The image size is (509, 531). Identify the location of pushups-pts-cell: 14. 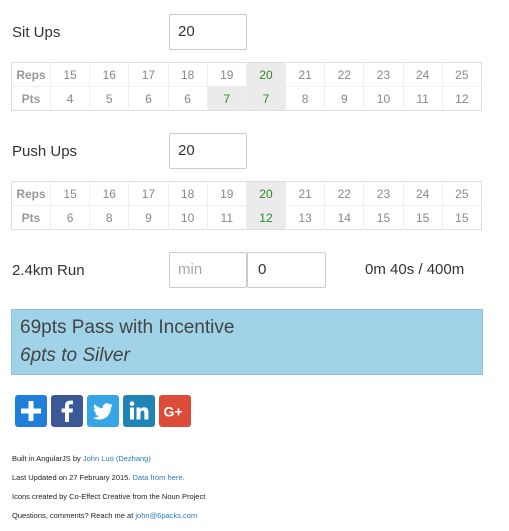
(344, 217).